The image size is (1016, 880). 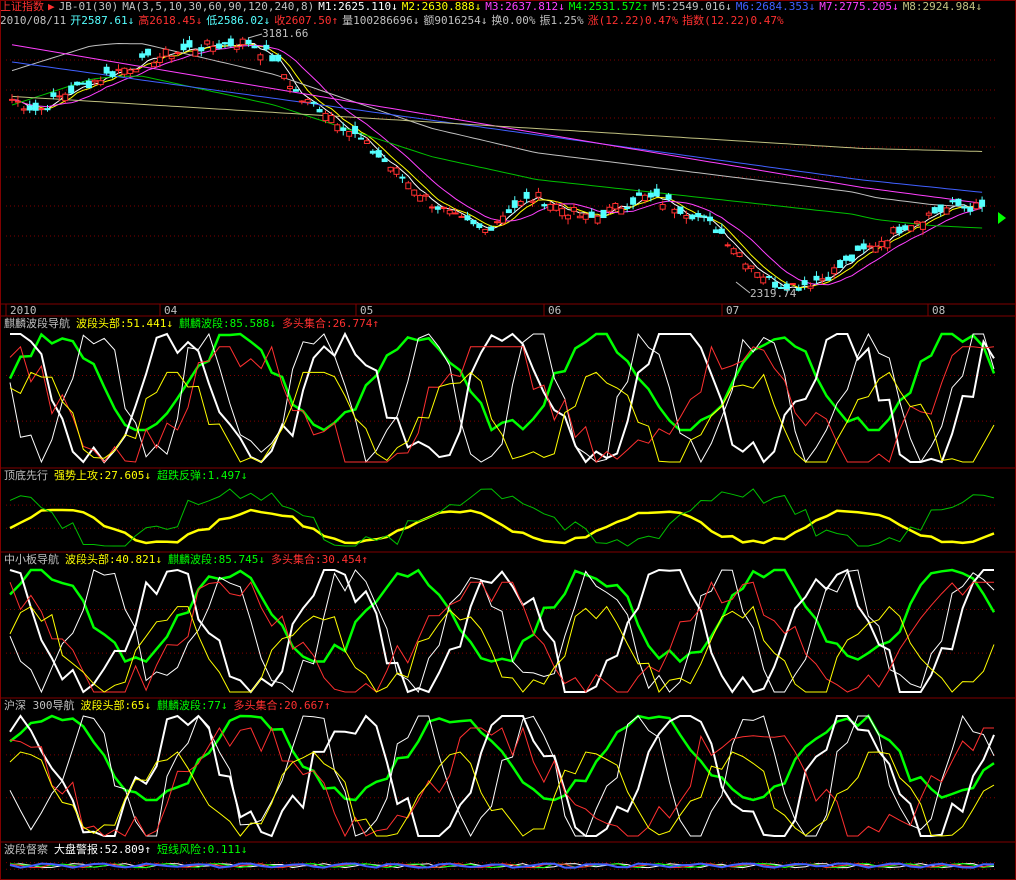 I want to click on panel-name: 中小板导航, so click(x=31, y=559).